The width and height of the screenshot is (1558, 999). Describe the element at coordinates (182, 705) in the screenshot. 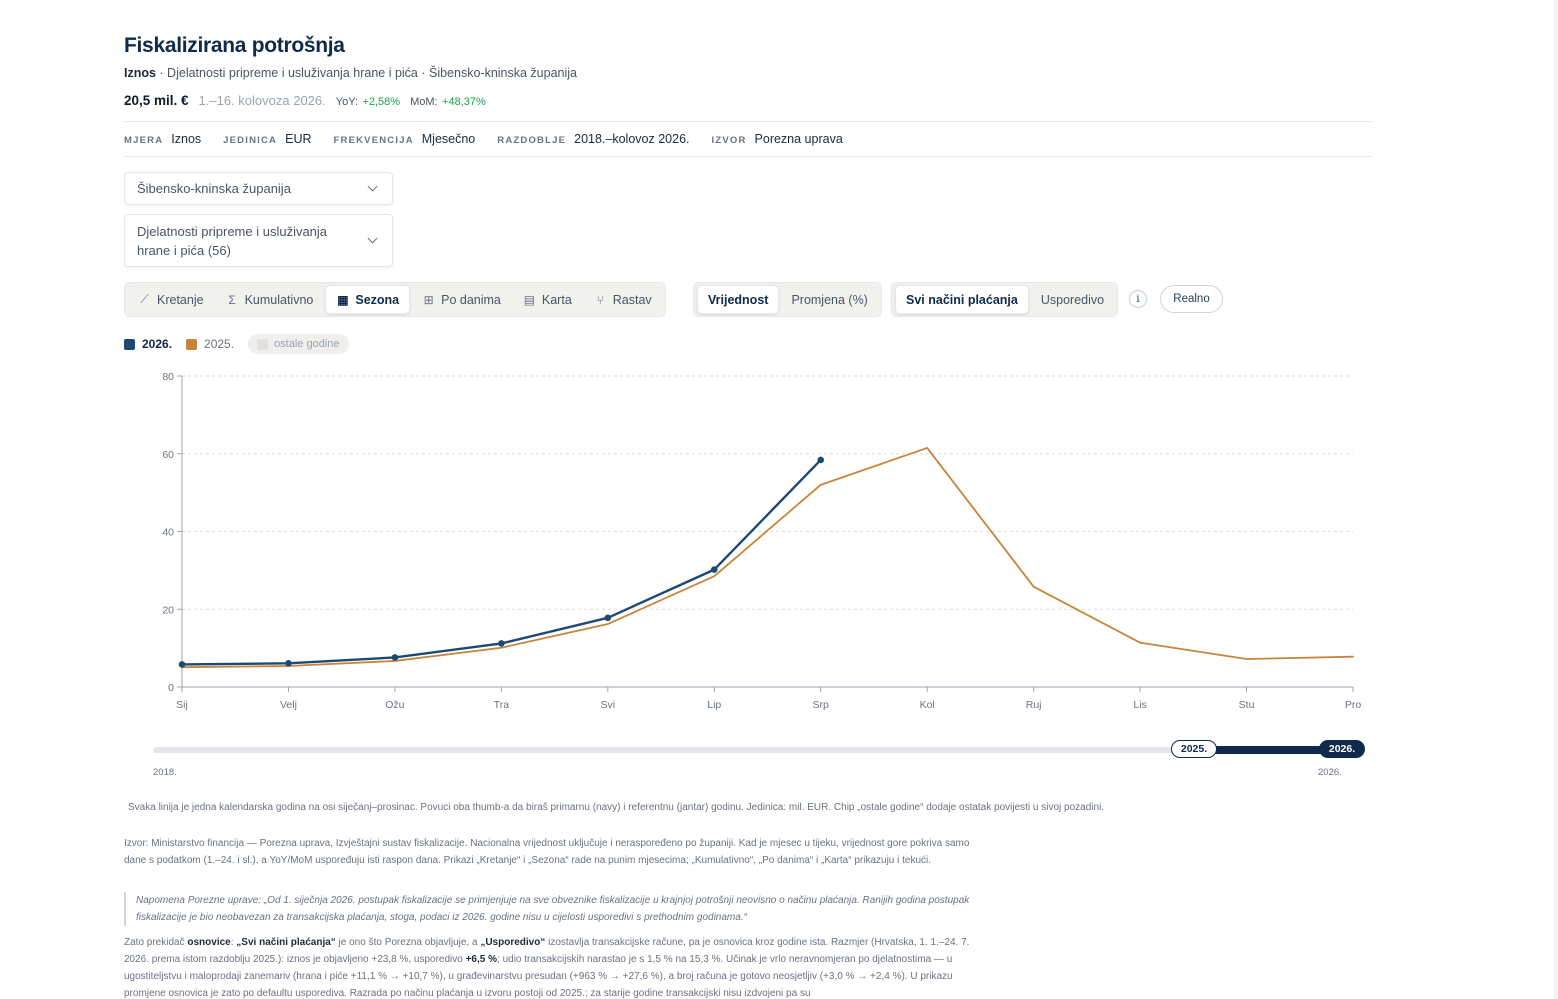

I see `x-tick-label: Sij` at that location.